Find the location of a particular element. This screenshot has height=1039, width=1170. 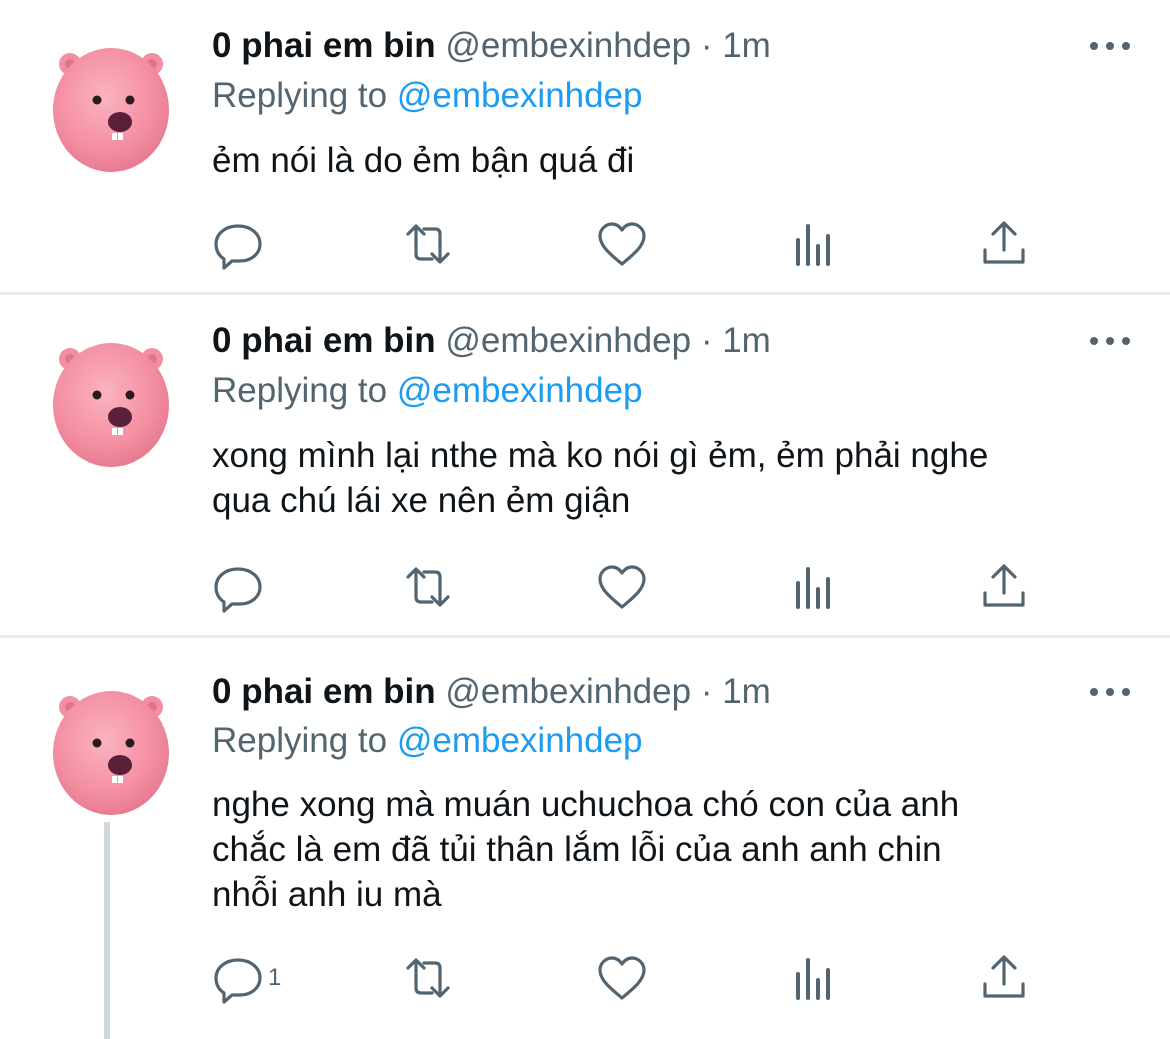

reply-button: 1 is located at coordinates (246, 978).